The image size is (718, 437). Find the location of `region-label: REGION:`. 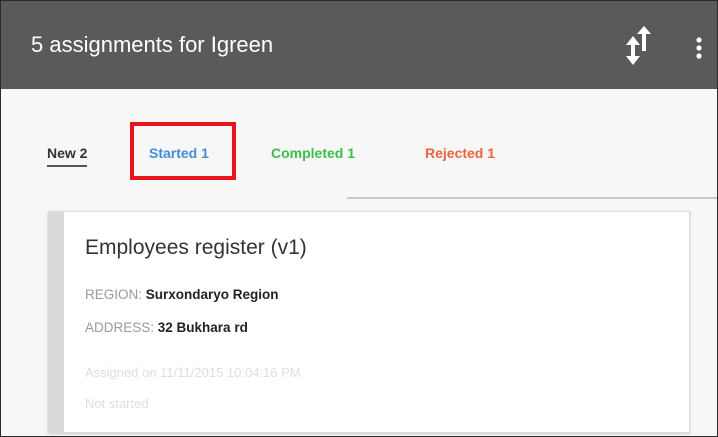

region-label: REGION: is located at coordinates (115, 294).